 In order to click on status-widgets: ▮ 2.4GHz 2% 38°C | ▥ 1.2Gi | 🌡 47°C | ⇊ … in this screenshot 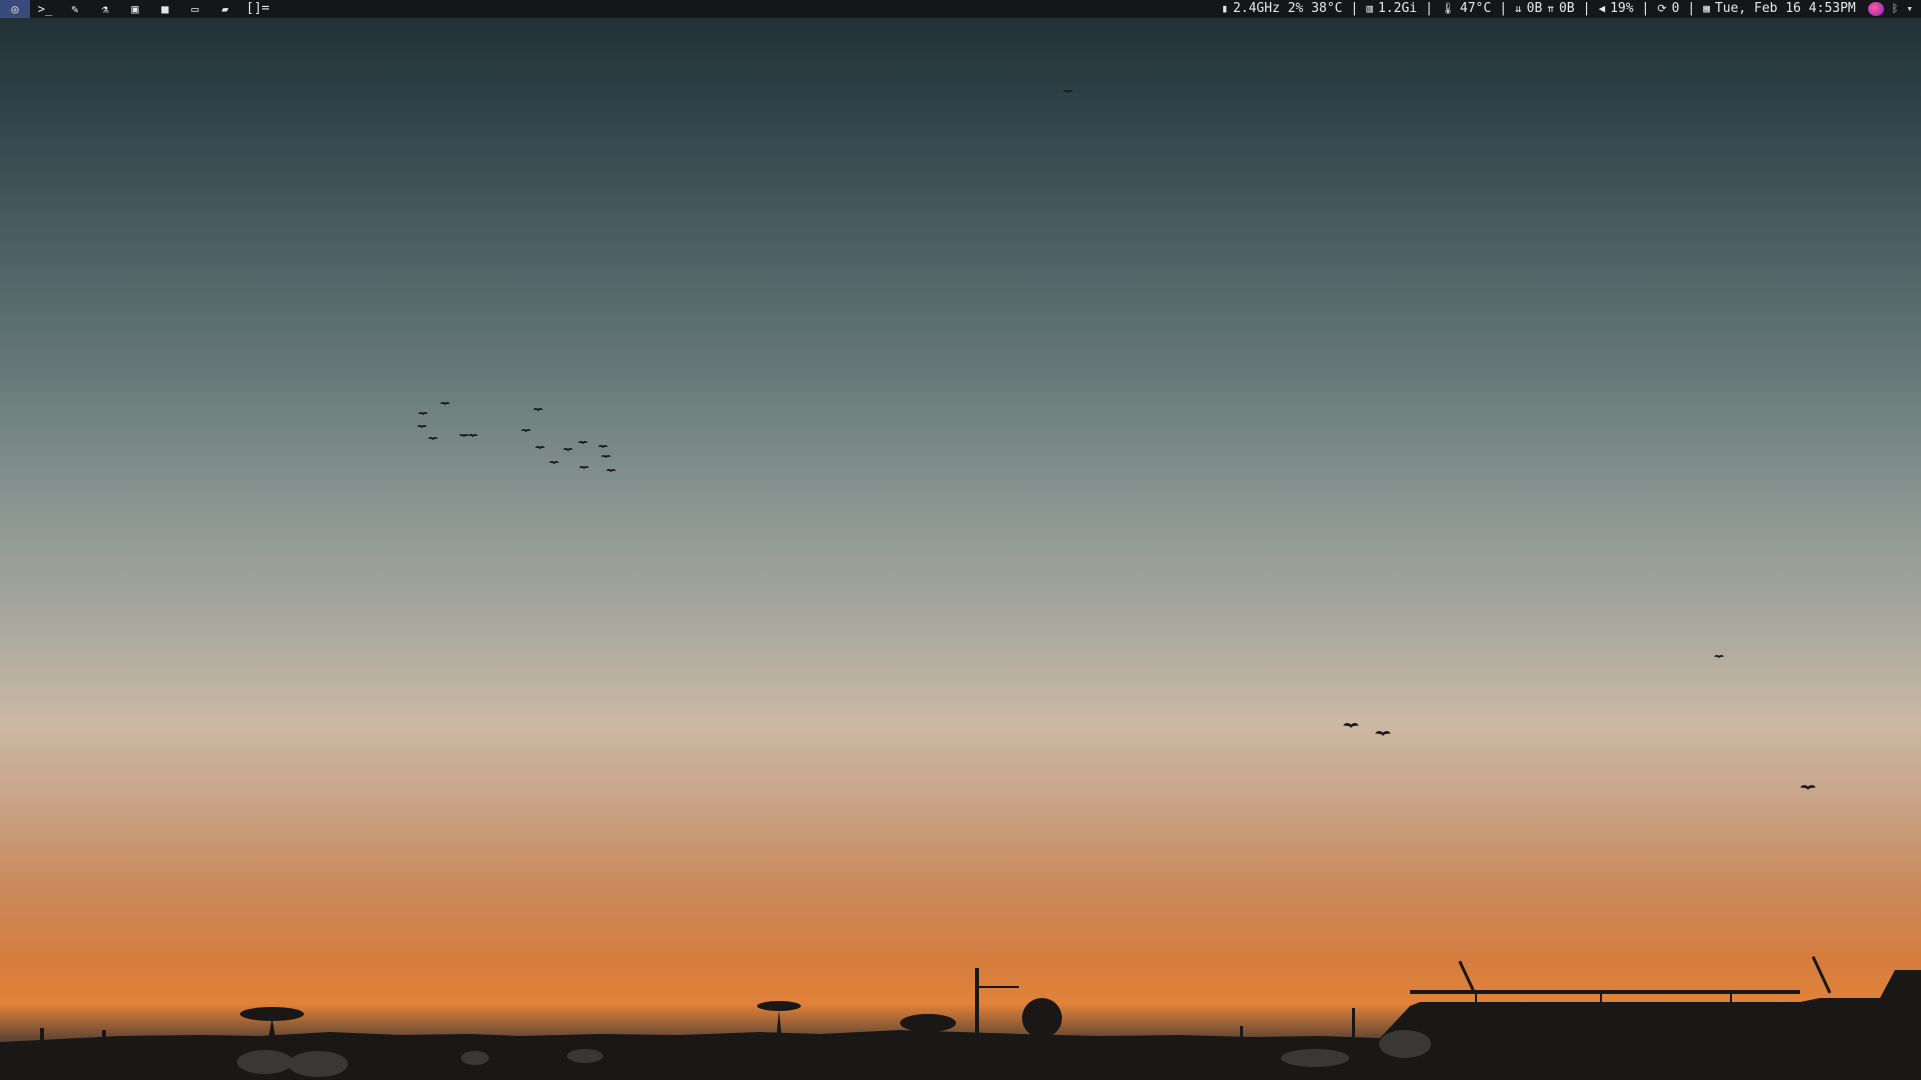, I will do `click(1567, 9)`.